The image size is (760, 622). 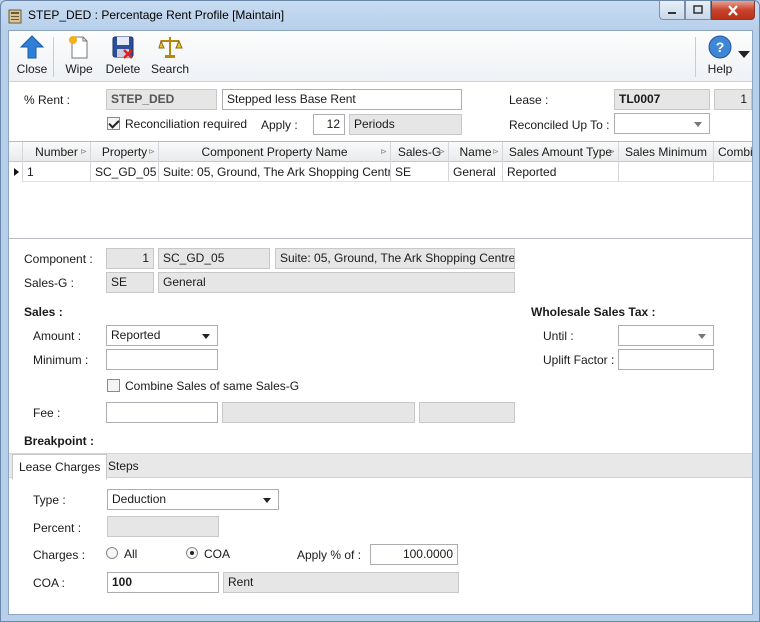 I want to click on column-header-sales-g: Sales-G ⊳, so click(x=420, y=152).